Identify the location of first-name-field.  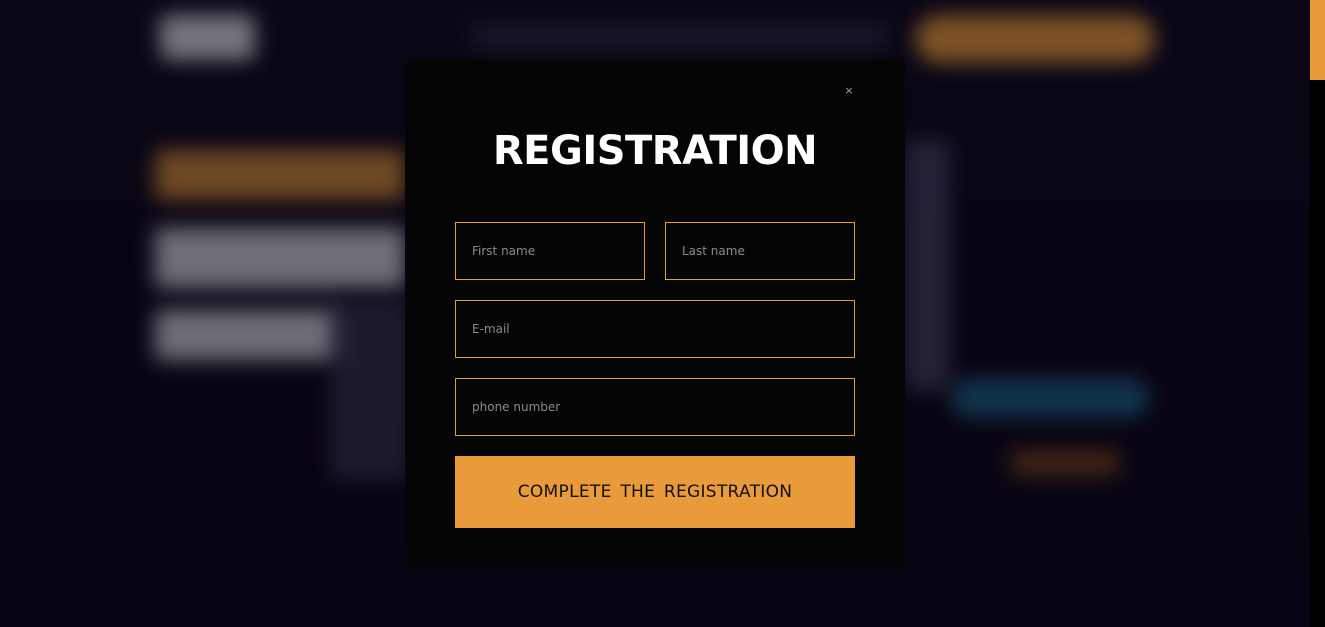
(550, 251).